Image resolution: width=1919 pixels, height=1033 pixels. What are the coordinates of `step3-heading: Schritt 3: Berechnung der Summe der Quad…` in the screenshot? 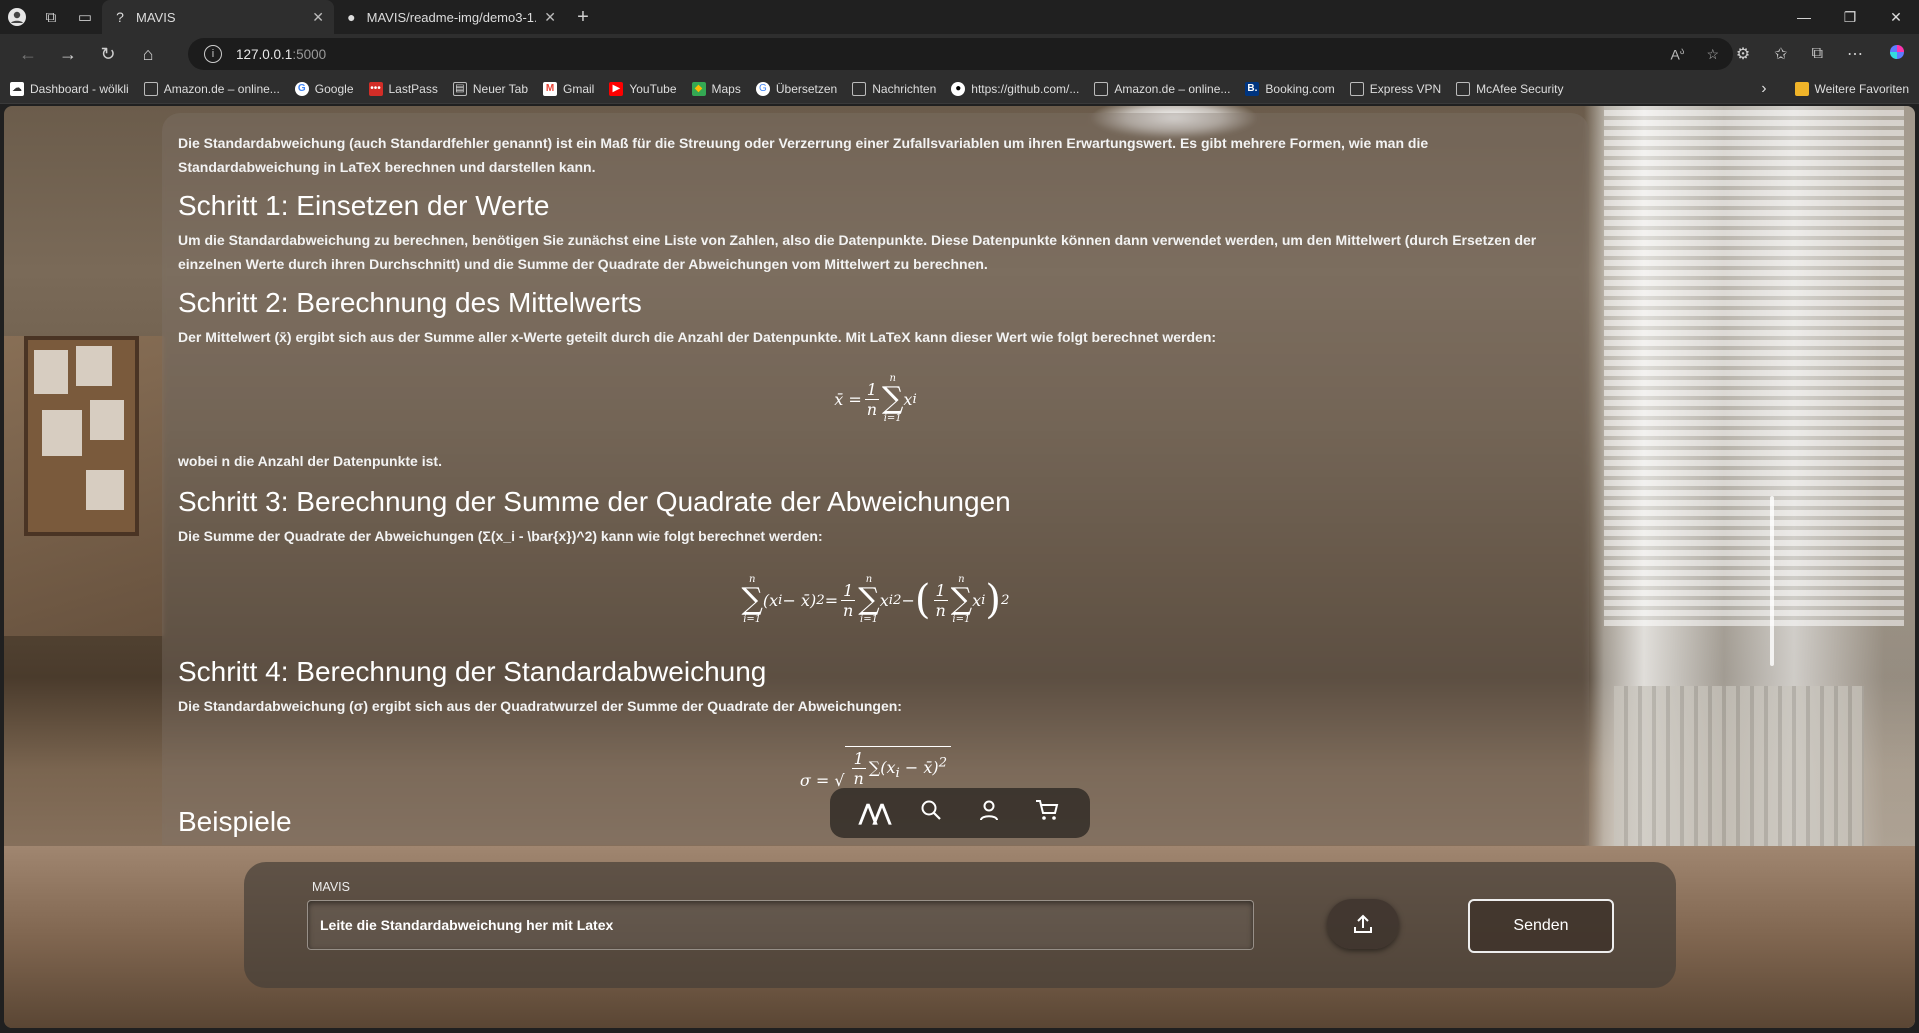 It's located at (594, 501).